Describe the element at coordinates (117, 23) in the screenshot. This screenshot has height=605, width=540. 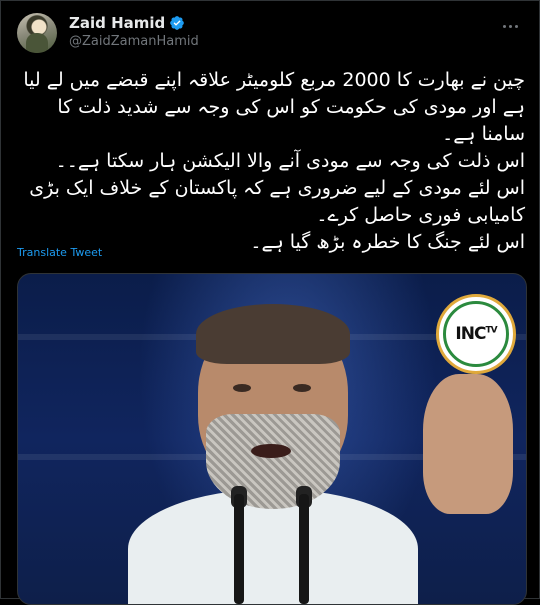
I see `author-name: Zaid Hamid` at that location.